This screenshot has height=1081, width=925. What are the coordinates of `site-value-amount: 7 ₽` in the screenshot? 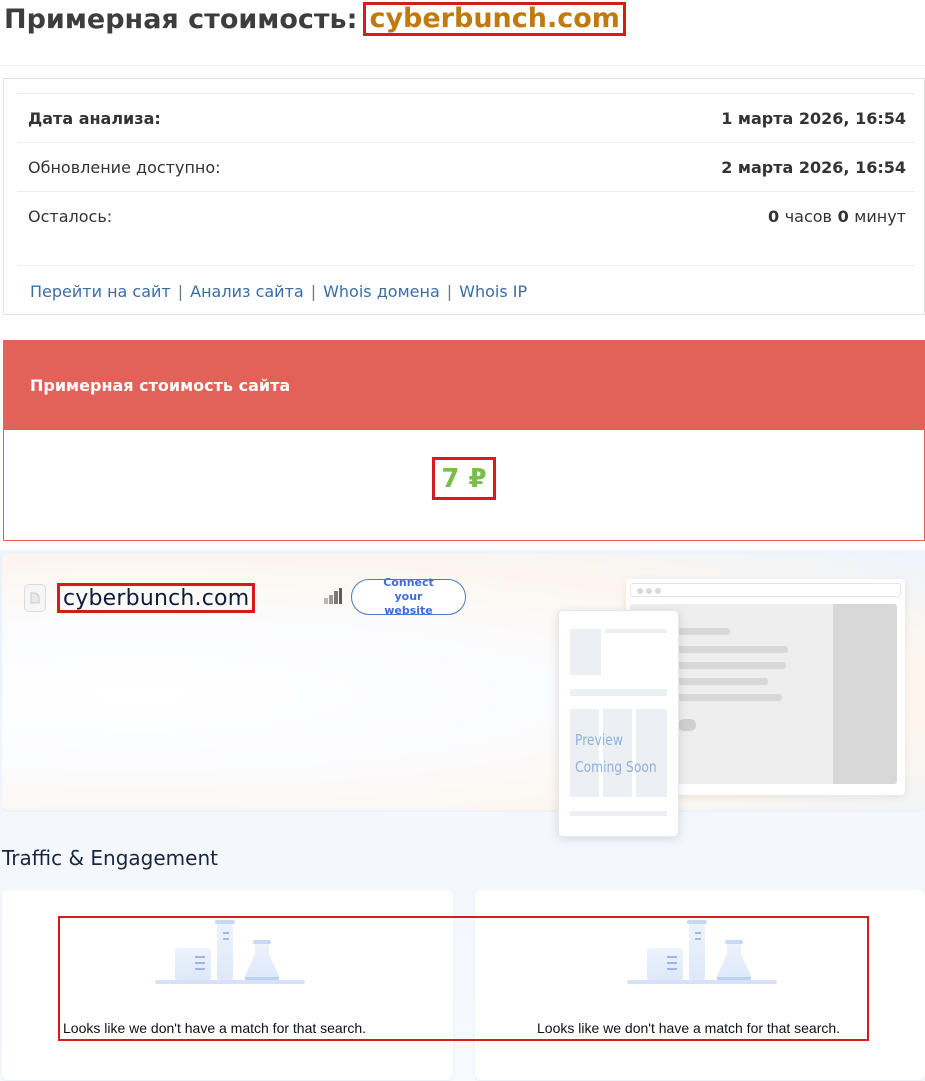 It's located at (464, 478).